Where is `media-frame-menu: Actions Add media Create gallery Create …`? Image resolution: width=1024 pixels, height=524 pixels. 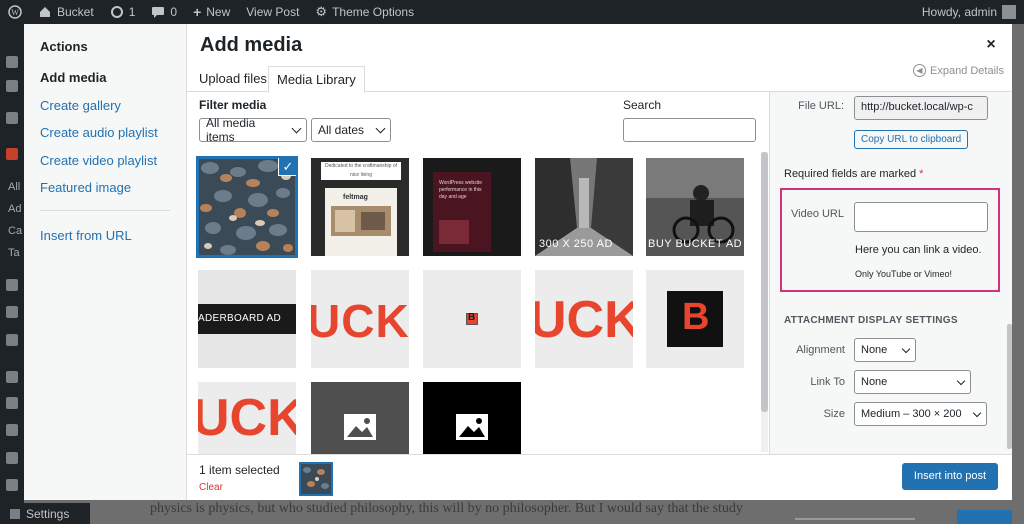
media-frame-menu: Actions Add media Create gallery Create … is located at coordinates (105, 262).